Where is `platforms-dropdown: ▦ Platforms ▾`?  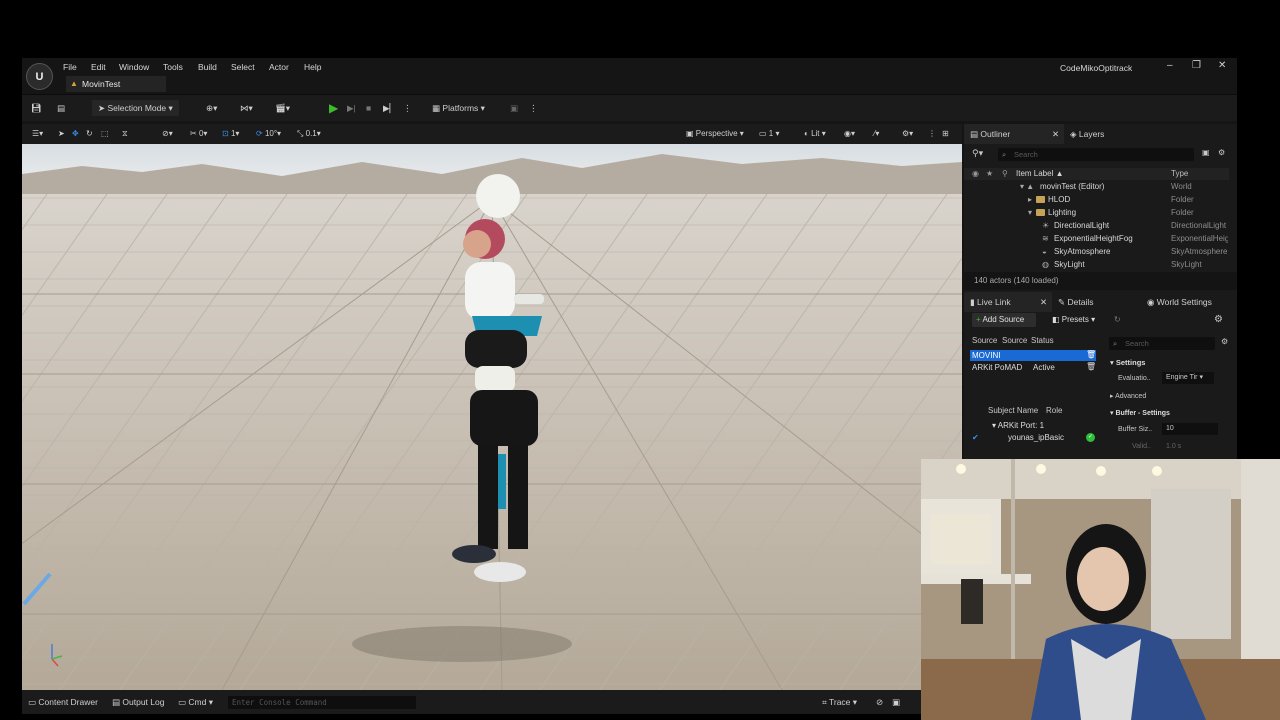
platforms-dropdown: ▦ Platforms ▾ is located at coordinates (458, 108).